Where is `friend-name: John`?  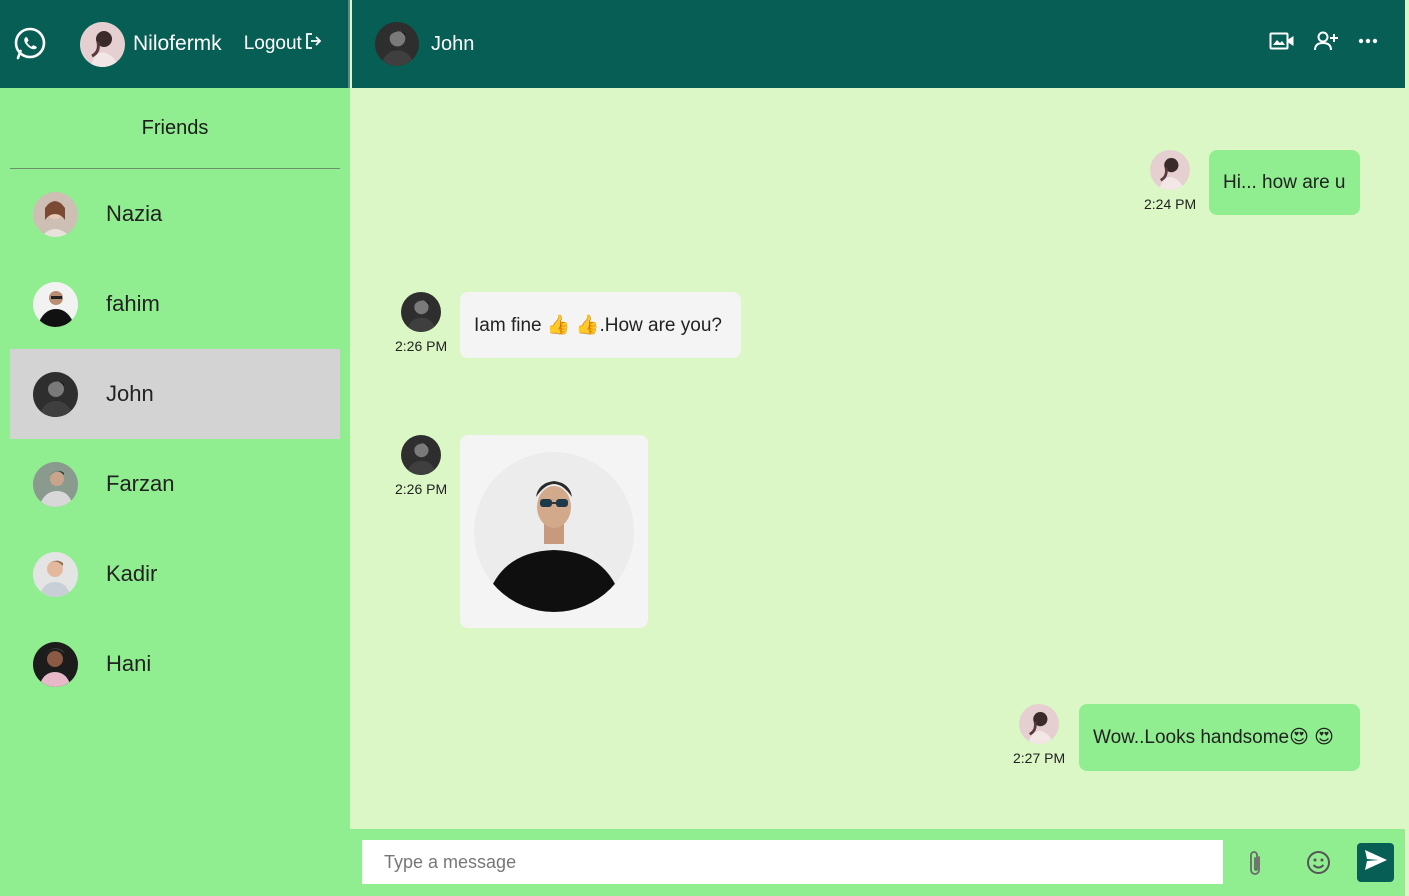
friend-name: John is located at coordinates (130, 393).